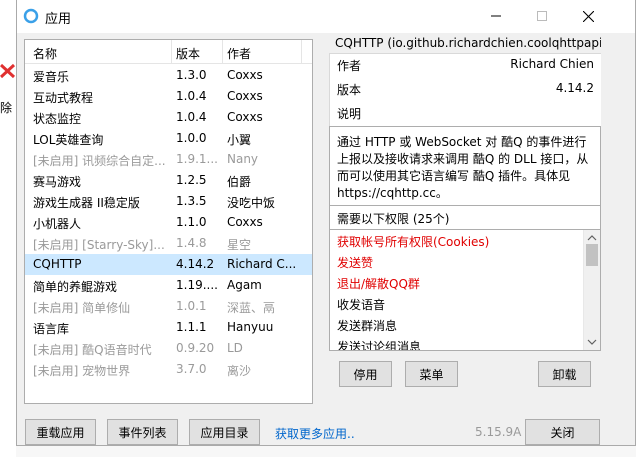 This screenshot has height=457, width=636. Describe the element at coordinates (365, 374) in the screenshot. I see `disable-button: 停用` at that location.